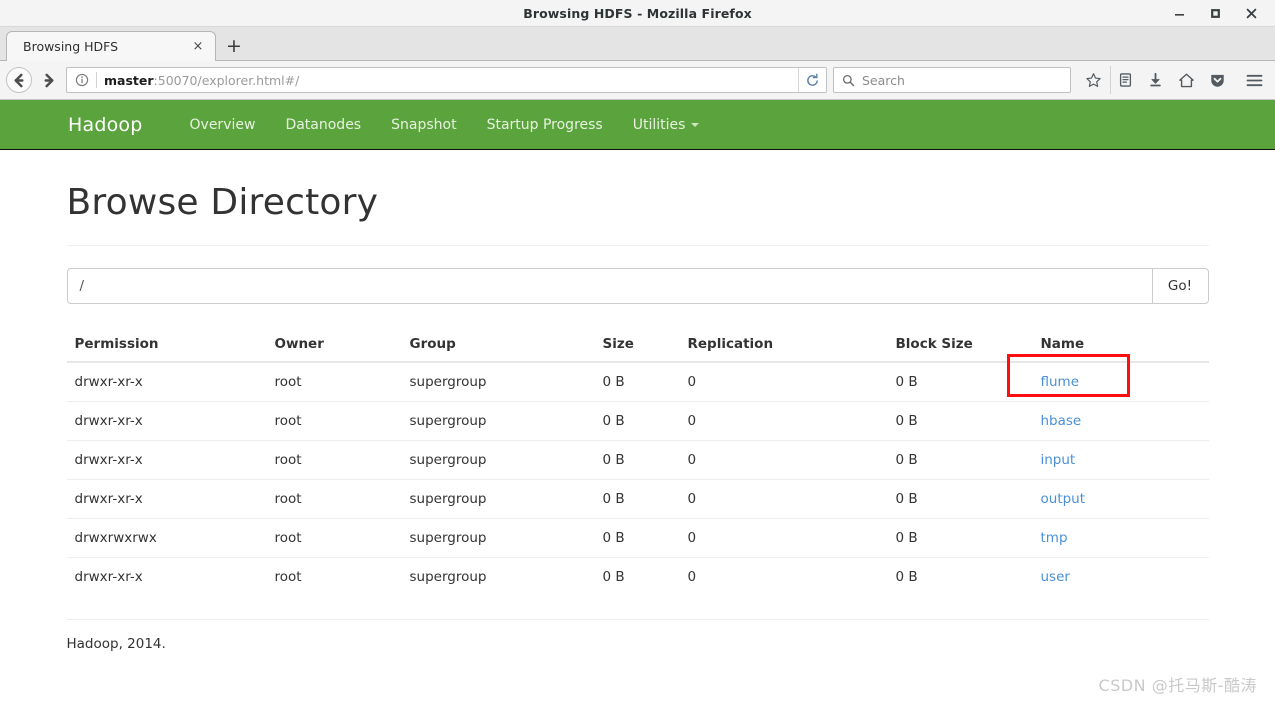  I want to click on reload-icon, so click(812, 80).